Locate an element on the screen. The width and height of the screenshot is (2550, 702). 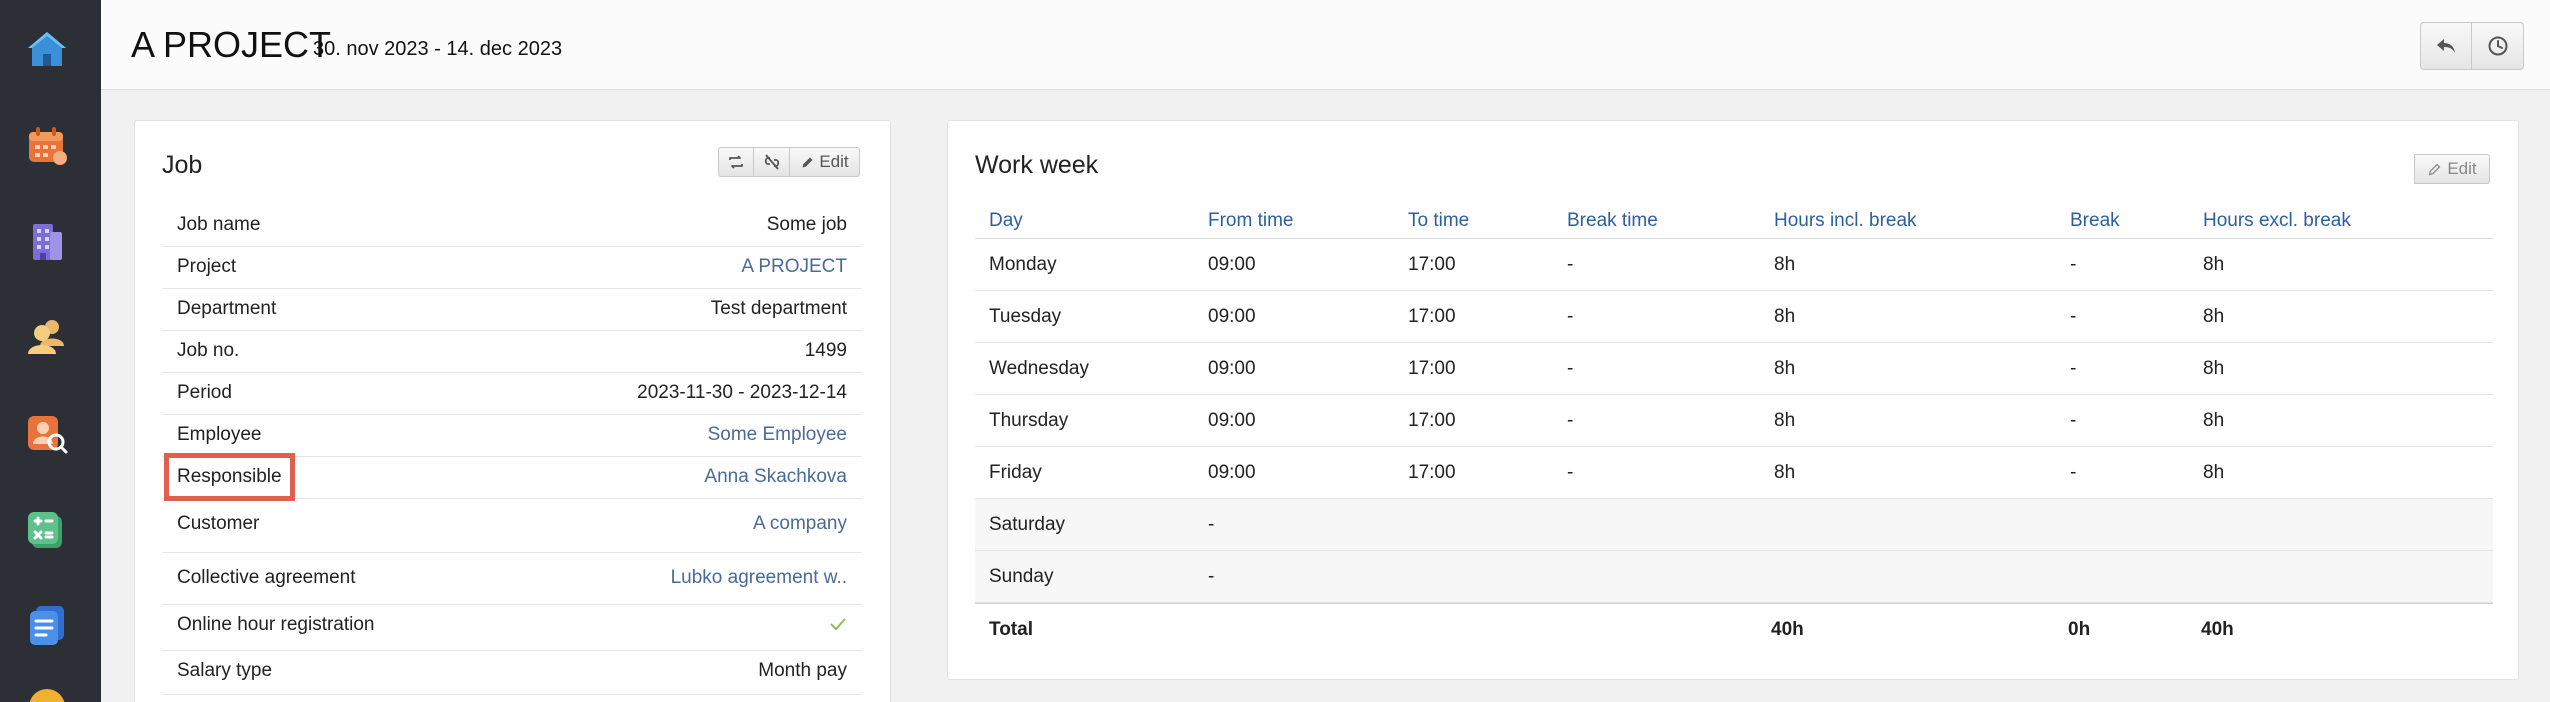
cell-day: Sunday is located at coordinates (1021, 576).